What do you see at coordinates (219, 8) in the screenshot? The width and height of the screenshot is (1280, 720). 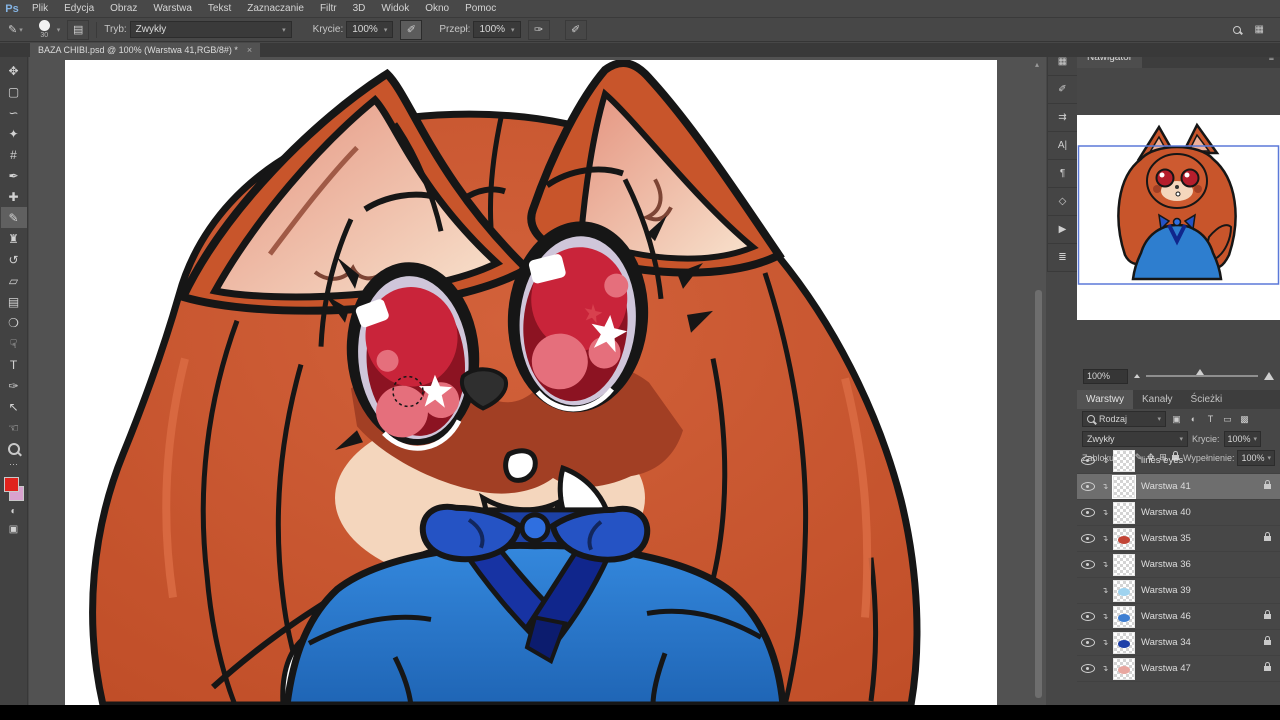 I see `menu-tekst: Tekst` at bounding box center [219, 8].